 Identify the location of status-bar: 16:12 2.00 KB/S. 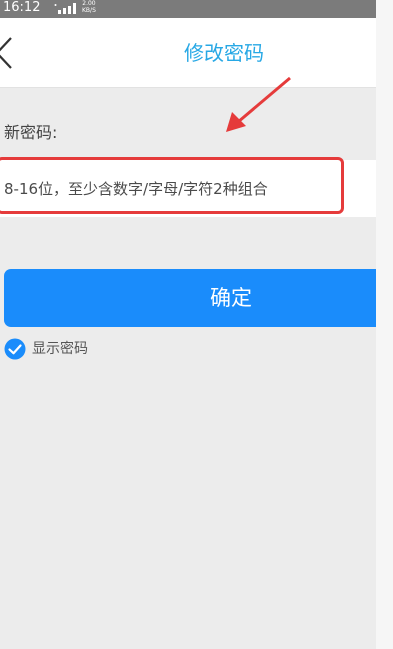
(188, 9).